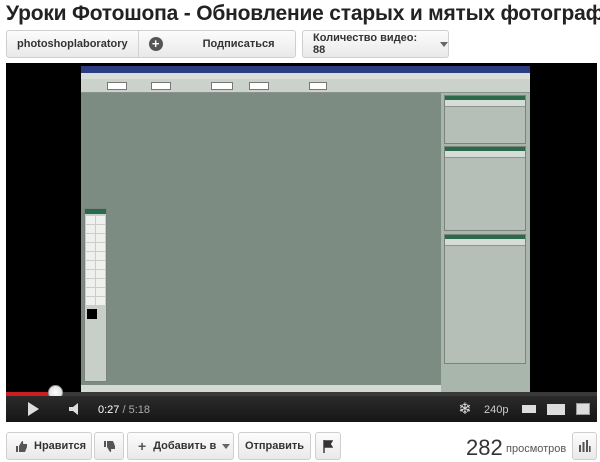 Image resolution: width=600 pixels, height=462 pixels. What do you see at coordinates (301, 409) in the screenshot?
I see `player-controls: 0:27 / 5:18 ❄ 240p` at bounding box center [301, 409].